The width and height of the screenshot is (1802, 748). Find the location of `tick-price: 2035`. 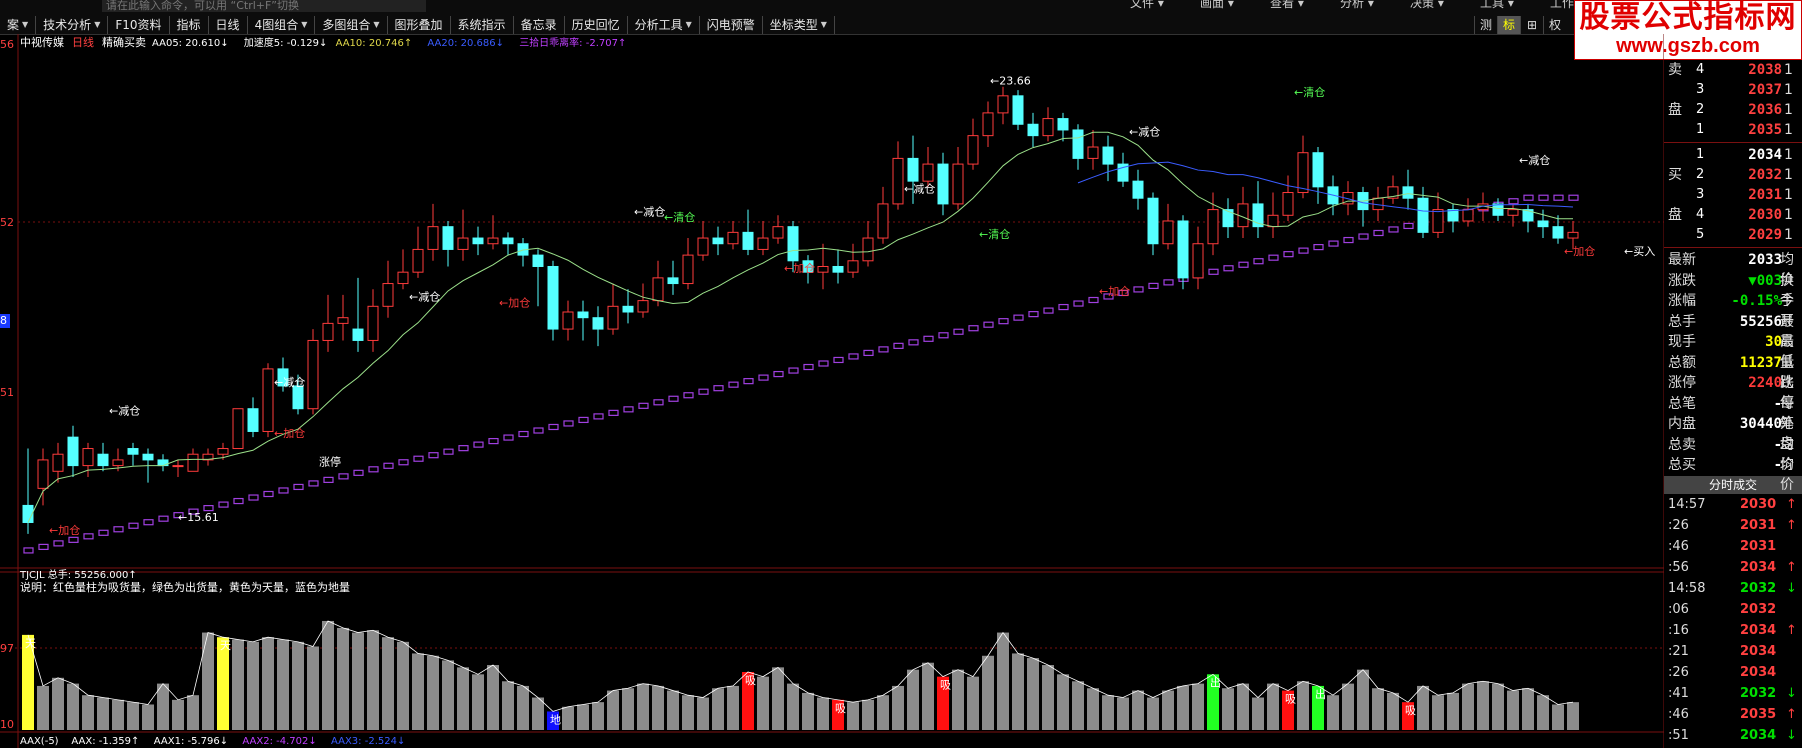

tick-price: 2035 is located at coordinates (1758, 714).